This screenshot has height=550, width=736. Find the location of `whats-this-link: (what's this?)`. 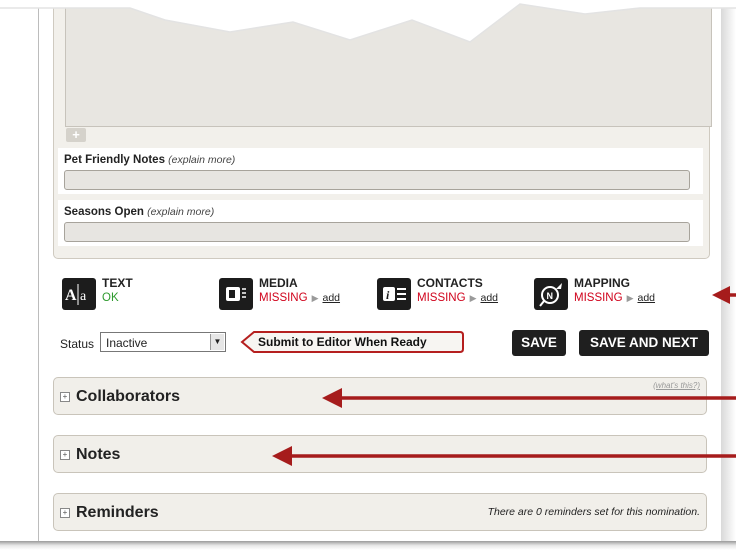

whats-this-link: (what's this?) is located at coordinates (676, 385).